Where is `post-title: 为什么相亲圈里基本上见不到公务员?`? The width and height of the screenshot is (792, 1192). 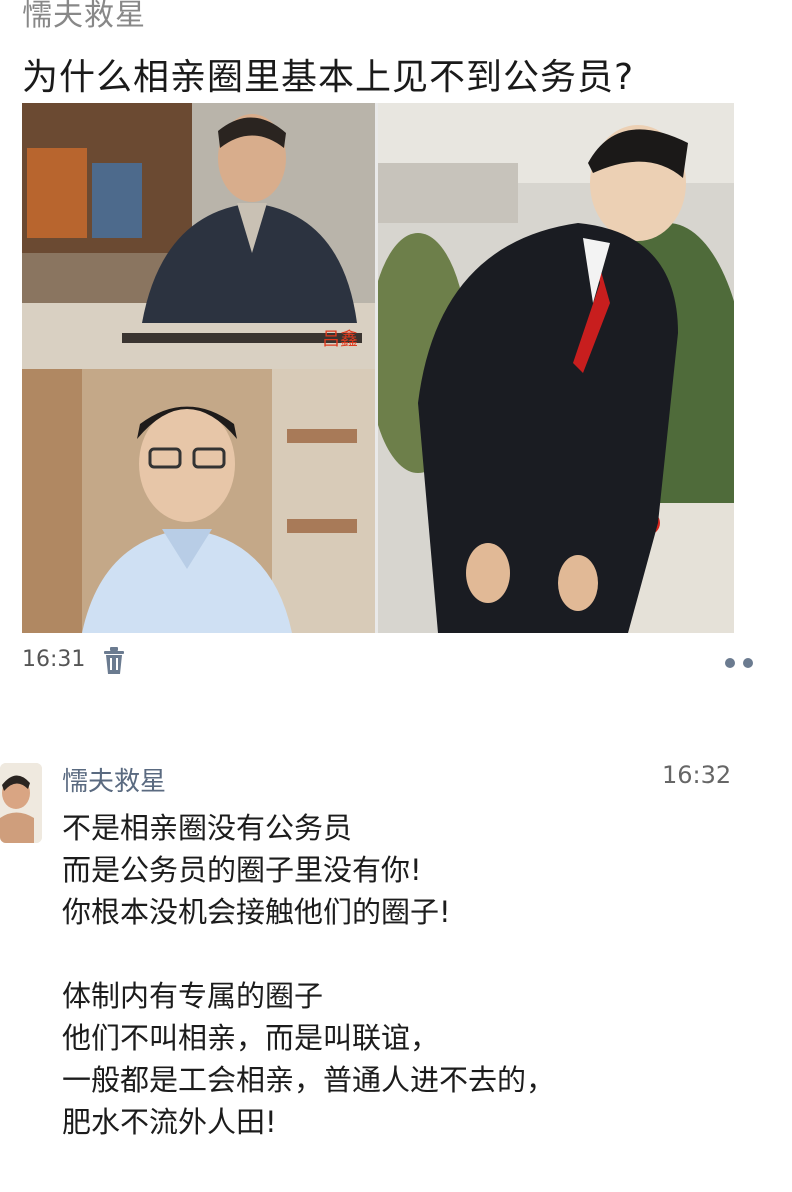 post-title: 为什么相亲圈里基本上见不到公务员? is located at coordinates (328, 77).